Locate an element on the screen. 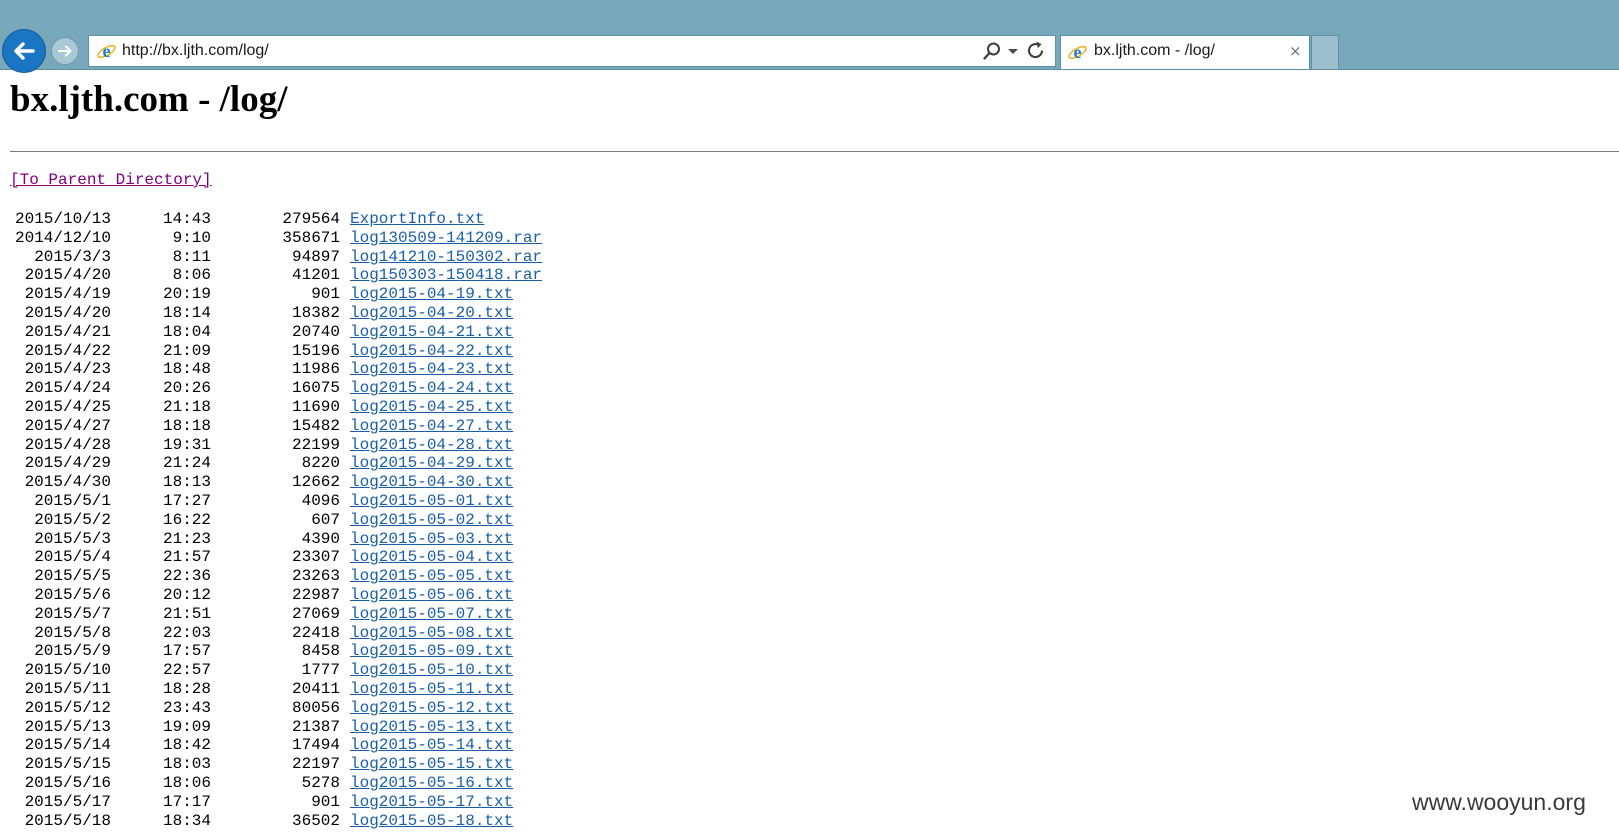  file-link: log2015-04-24.txt is located at coordinates (431, 388).